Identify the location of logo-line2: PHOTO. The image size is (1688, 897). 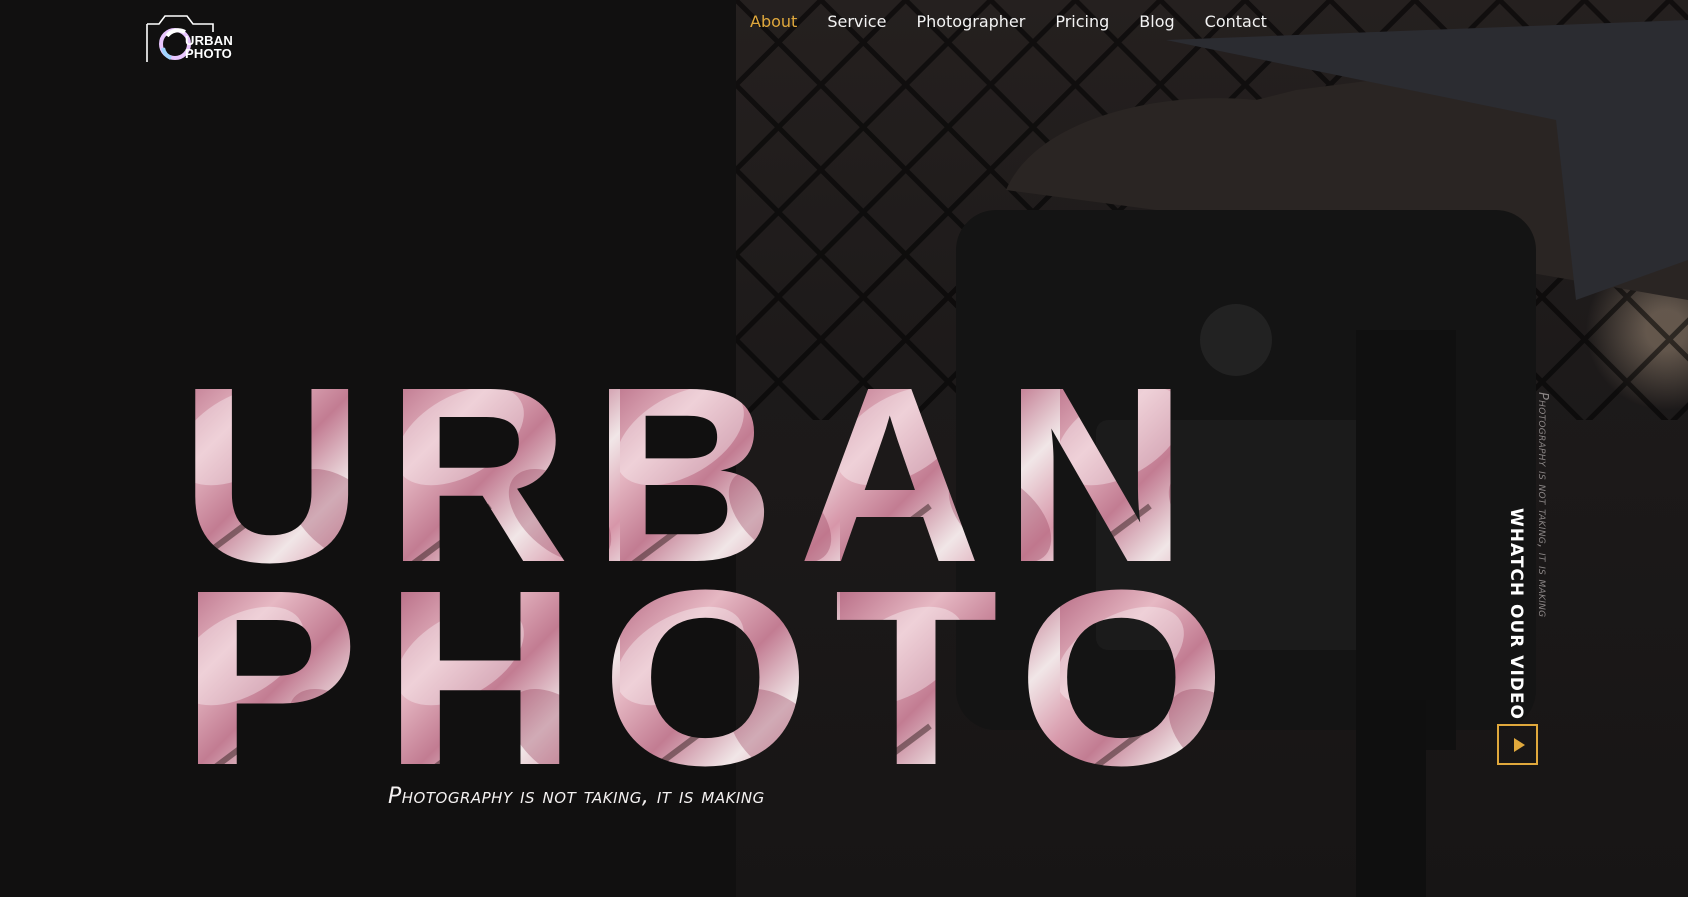
(208, 53).